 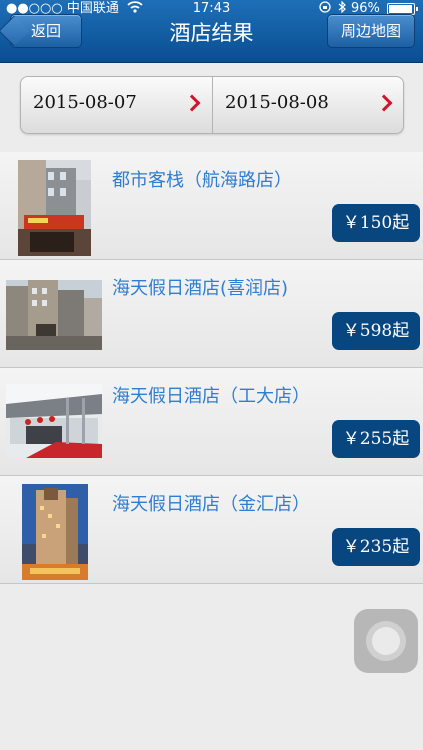 I want to click on price-badge: ￥598起, so click(x=376, y=331).